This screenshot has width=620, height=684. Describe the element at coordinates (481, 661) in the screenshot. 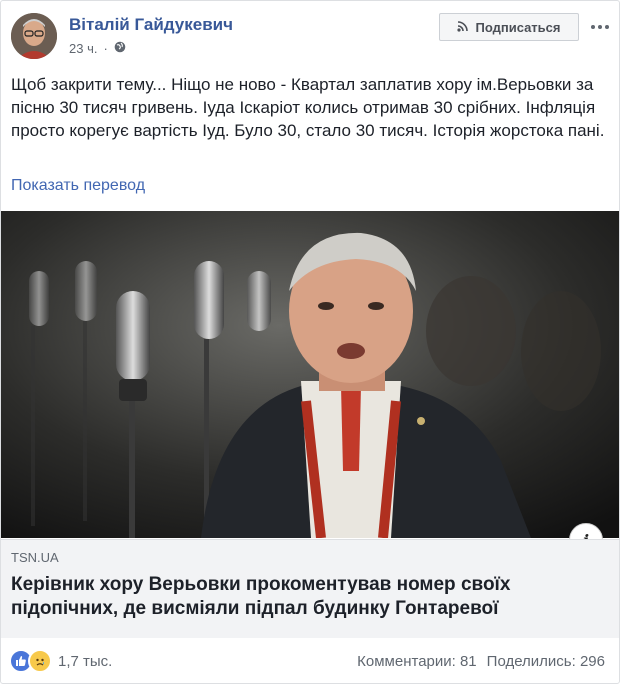

I see `post-stats: Комментарии: 81 Поделились: 296` at that location.